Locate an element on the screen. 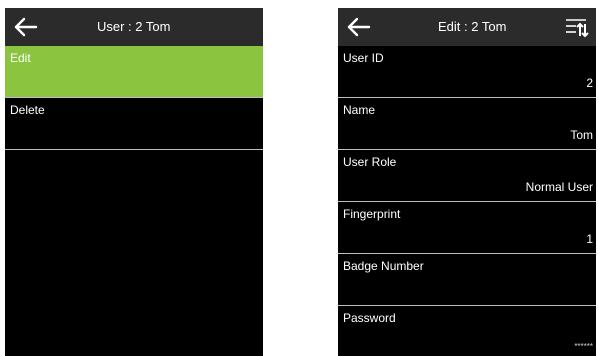 This screenshot has height=356, width=598. header-bar: Edit : 2 Tom is located at coordinates (467, 27).